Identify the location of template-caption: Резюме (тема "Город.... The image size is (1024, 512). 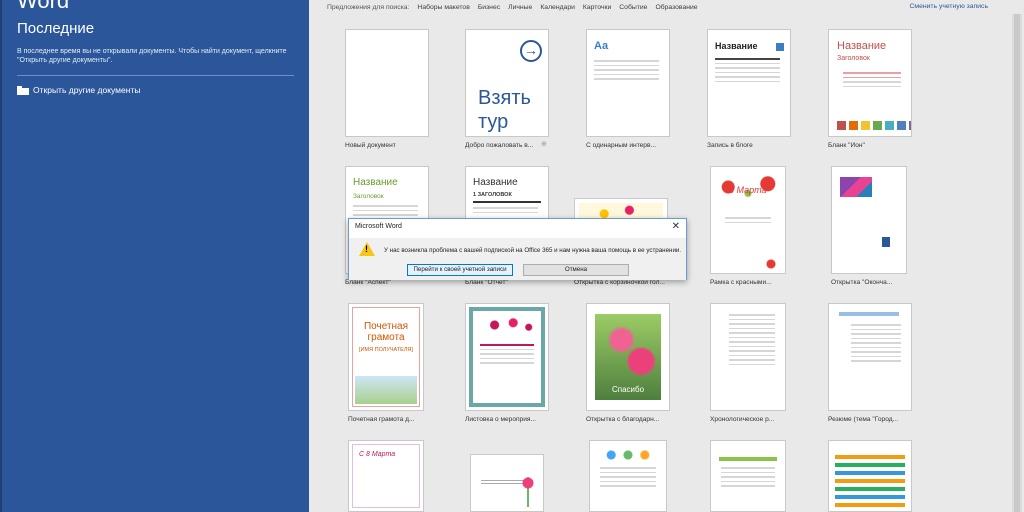
(863, 419).